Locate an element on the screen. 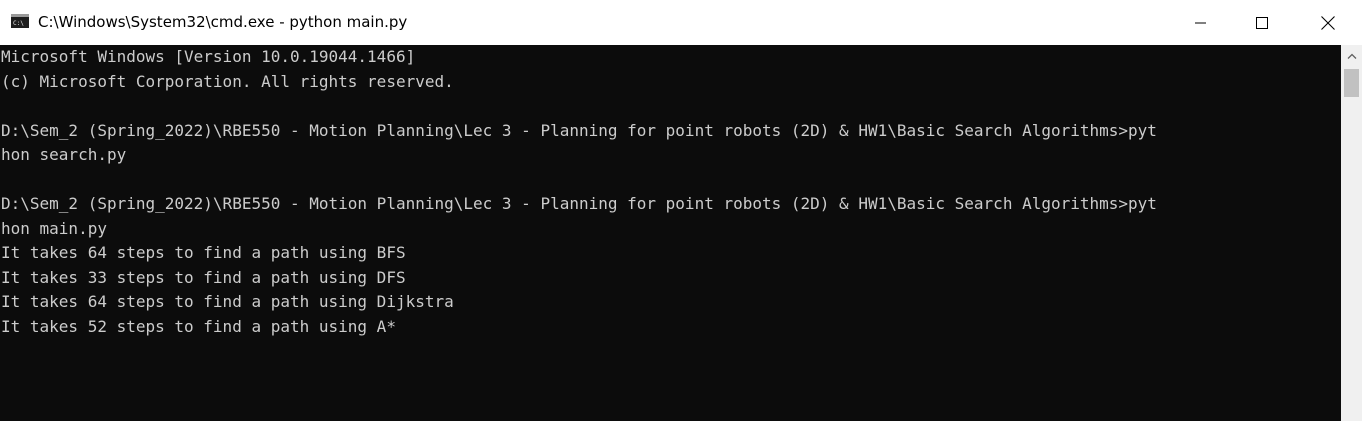 The image size is (1362, 421). minimize-button is located at coordinates (1201, 22).